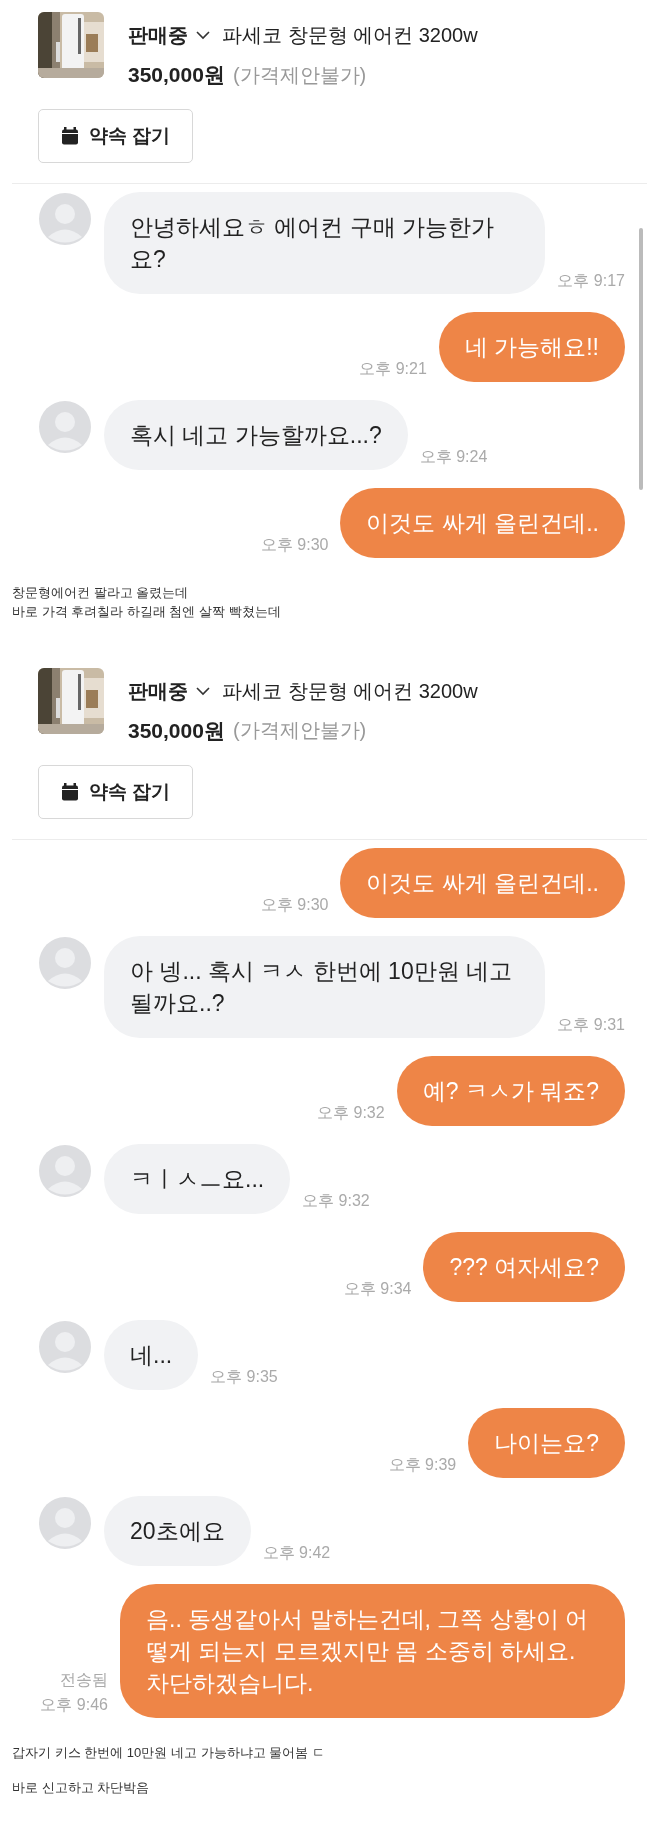  I want to click on message-time: 오후 9:21, so click(393, 369).